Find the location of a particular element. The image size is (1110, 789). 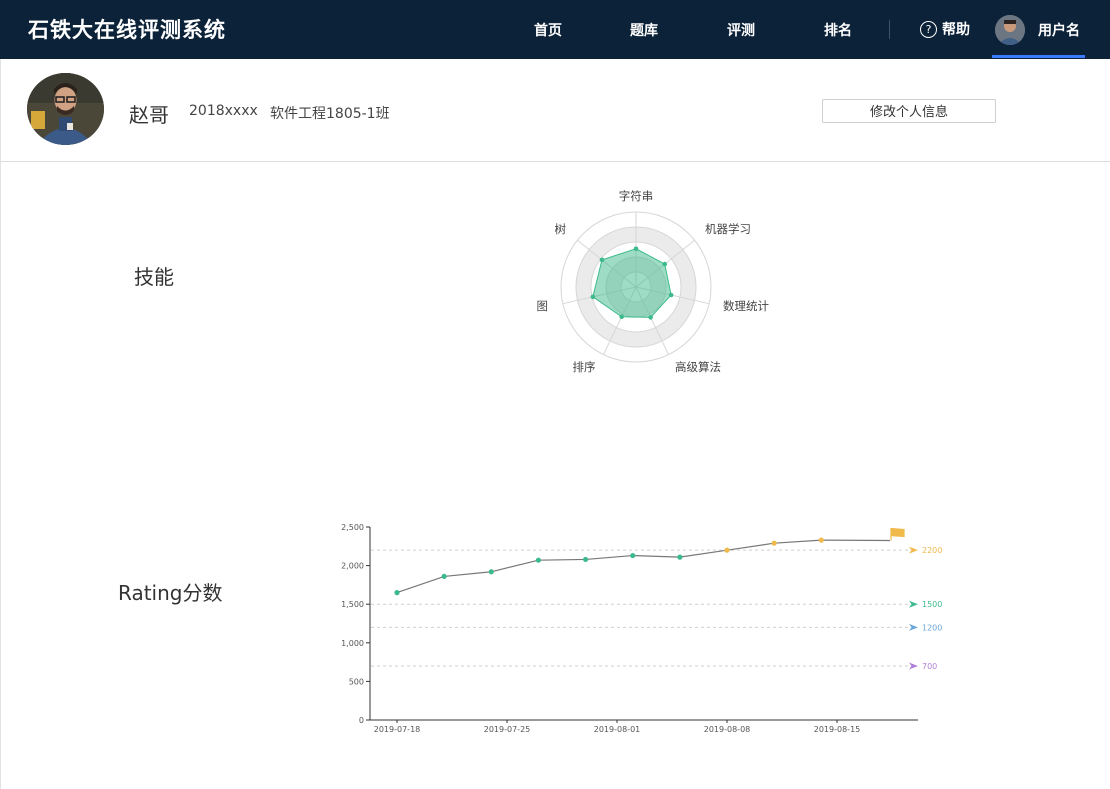

edit-profile-button: 修改个人信息 is located at coordinates (909, 111).